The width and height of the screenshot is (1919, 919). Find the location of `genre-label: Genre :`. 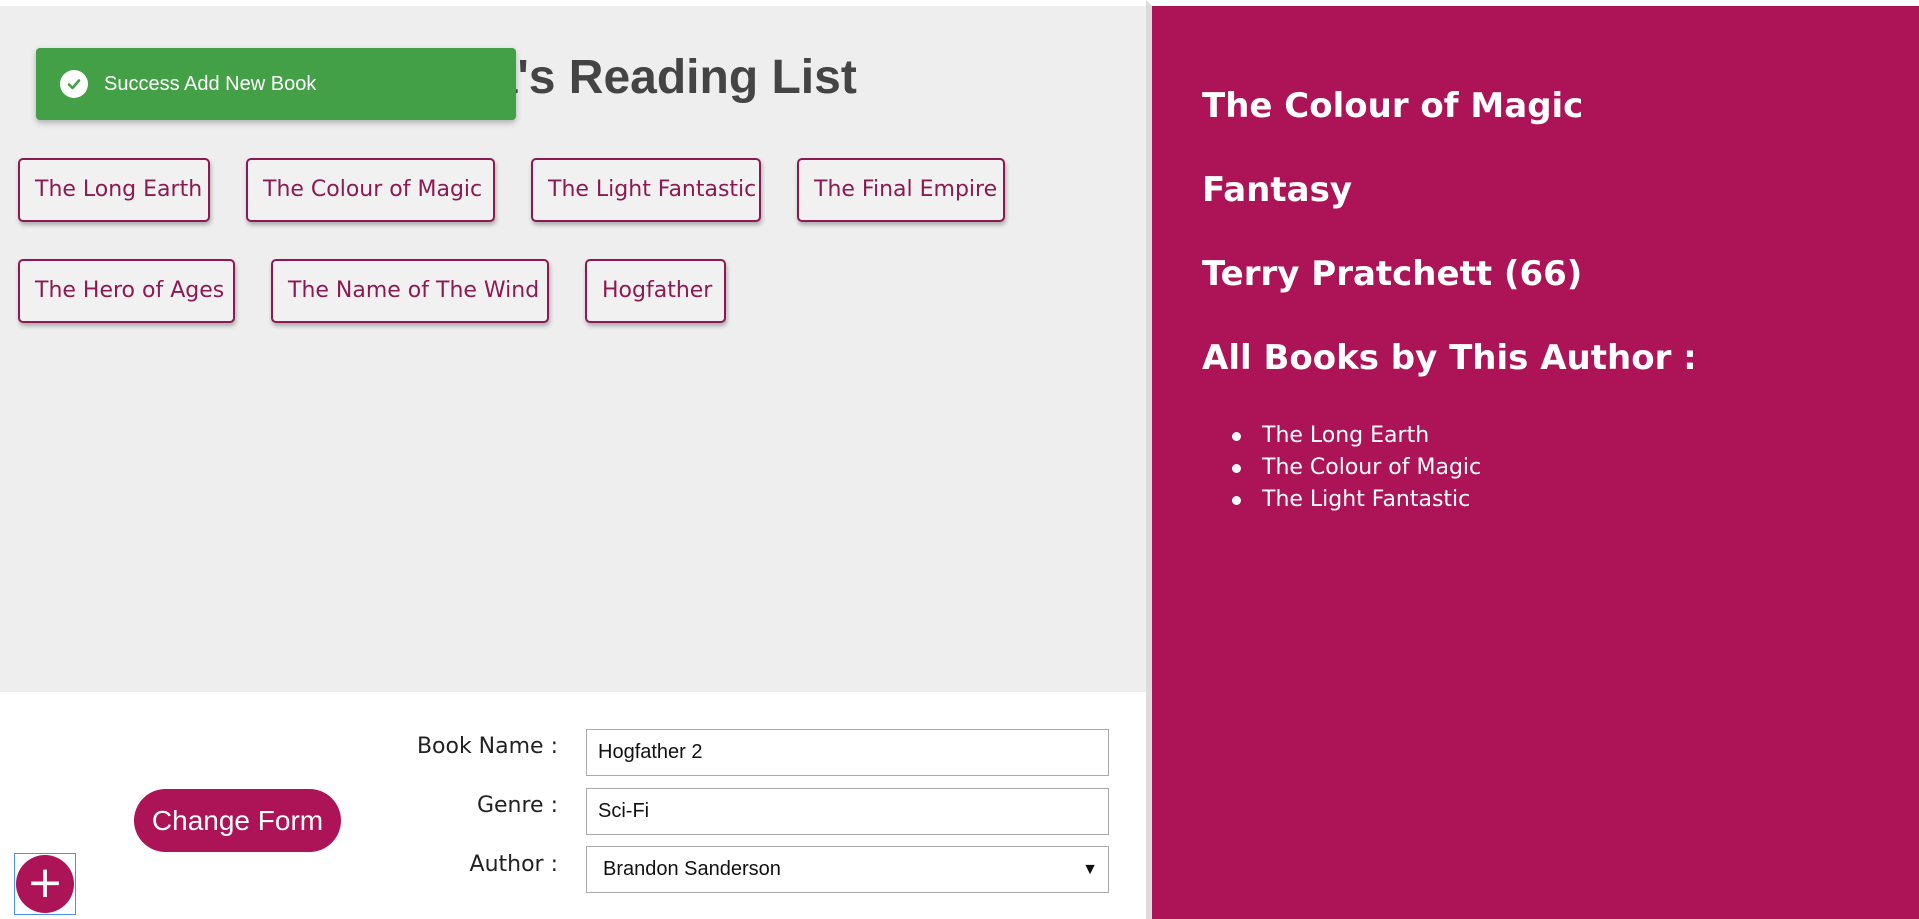

genre-label: Genre : is located at coordinates (517, 805).